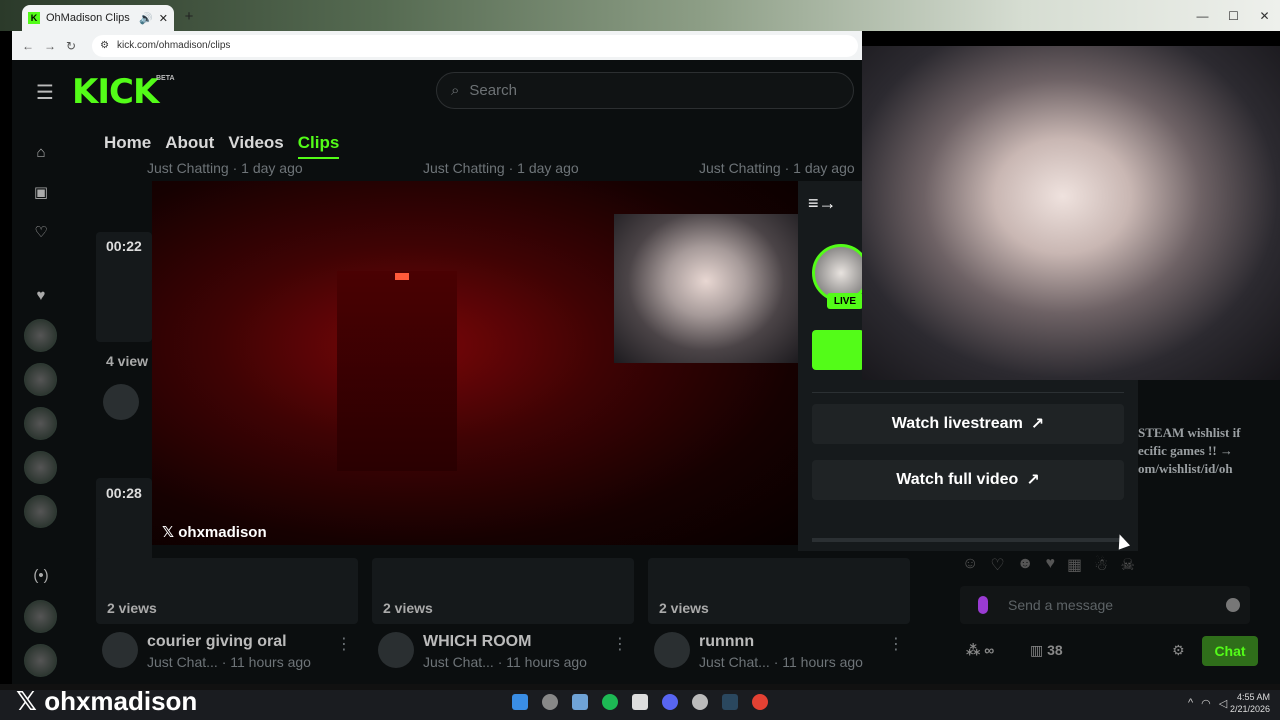 Image resolution: width=1280 pixels, height=720 pixels. Describe the element at coordinates (1233, 605) in the screenshot. I see `emoji-picker-icon` at that location.